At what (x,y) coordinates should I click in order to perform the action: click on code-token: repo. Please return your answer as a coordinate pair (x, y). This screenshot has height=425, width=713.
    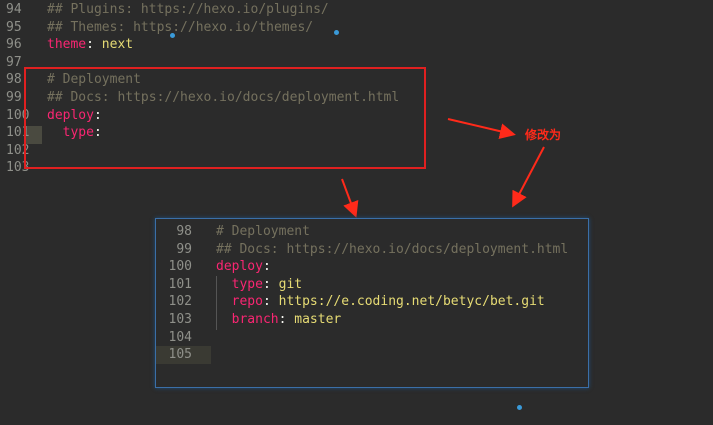
    Looking at the image, I should click on (239, 302).